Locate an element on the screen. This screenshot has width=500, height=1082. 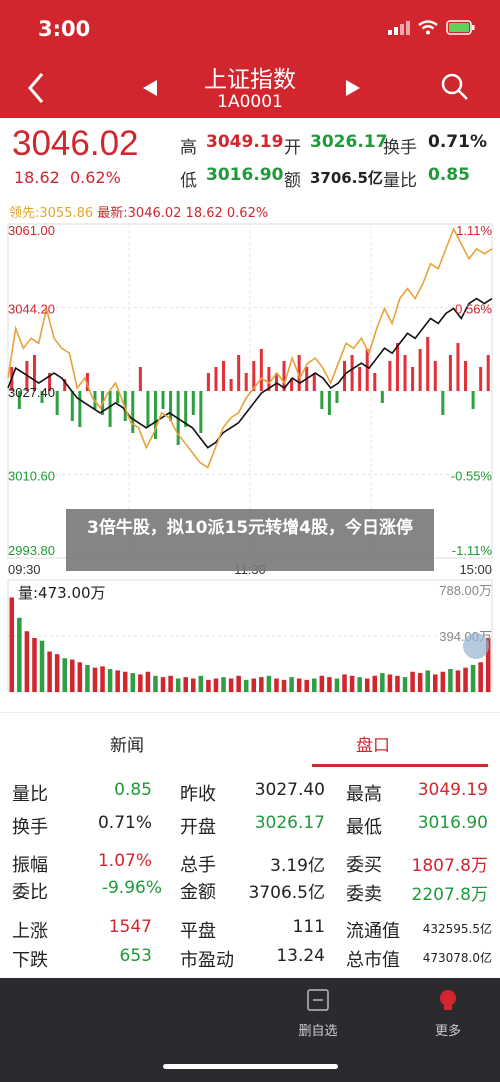
more-icon is located at coordinates (448, 1000).